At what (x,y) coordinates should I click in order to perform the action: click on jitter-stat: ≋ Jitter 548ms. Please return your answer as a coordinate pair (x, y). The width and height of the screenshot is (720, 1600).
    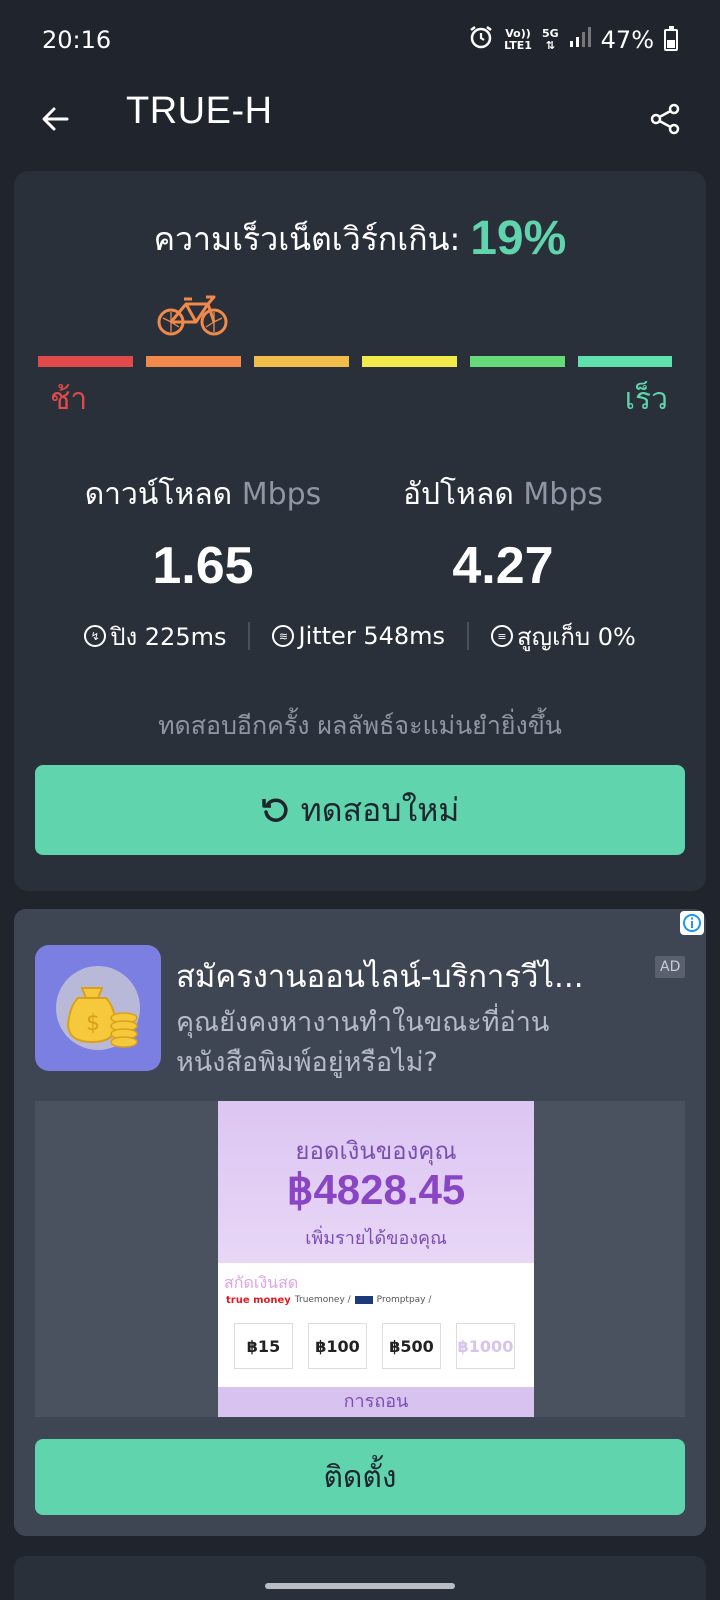
    Looking at the image, I should click on (358, 636).